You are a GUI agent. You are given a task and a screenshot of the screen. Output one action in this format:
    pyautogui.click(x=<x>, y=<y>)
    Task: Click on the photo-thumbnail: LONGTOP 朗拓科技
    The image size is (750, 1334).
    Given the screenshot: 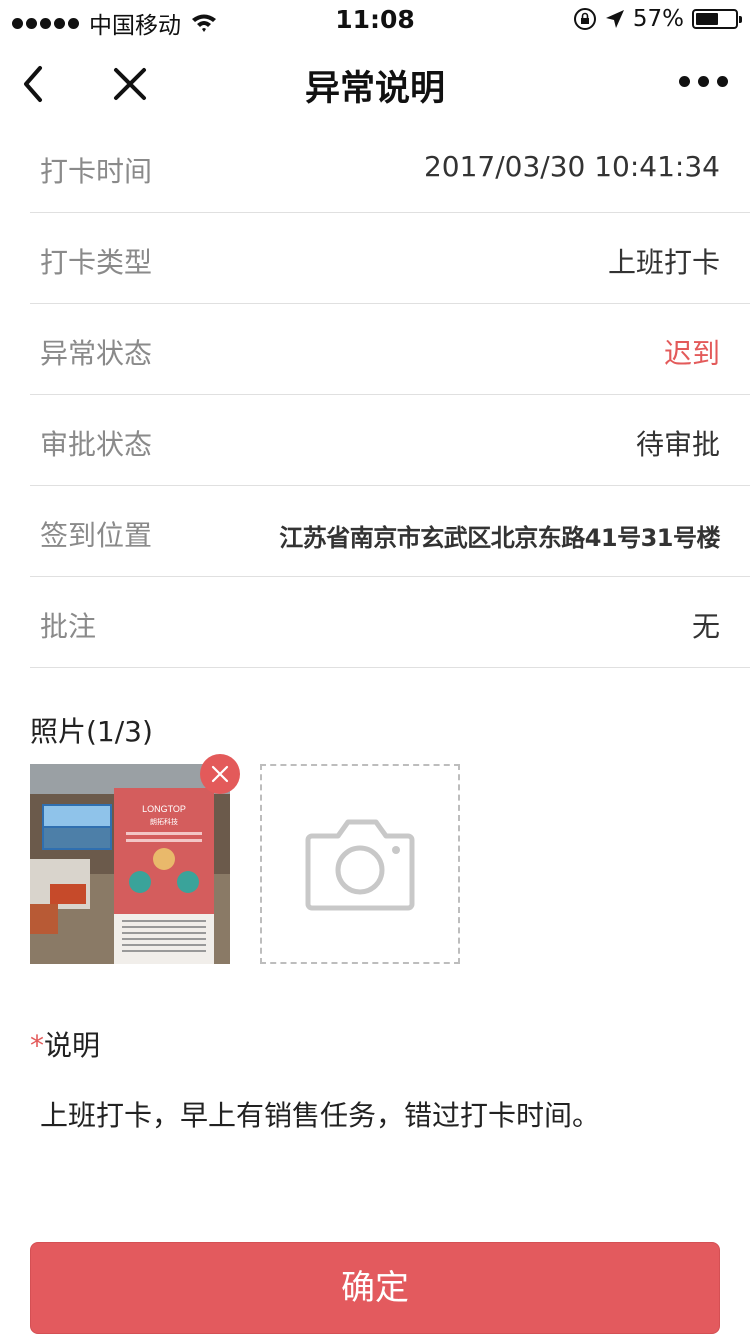 What is the action you would take?
    pyautogui.click(x=130, y=864)
    